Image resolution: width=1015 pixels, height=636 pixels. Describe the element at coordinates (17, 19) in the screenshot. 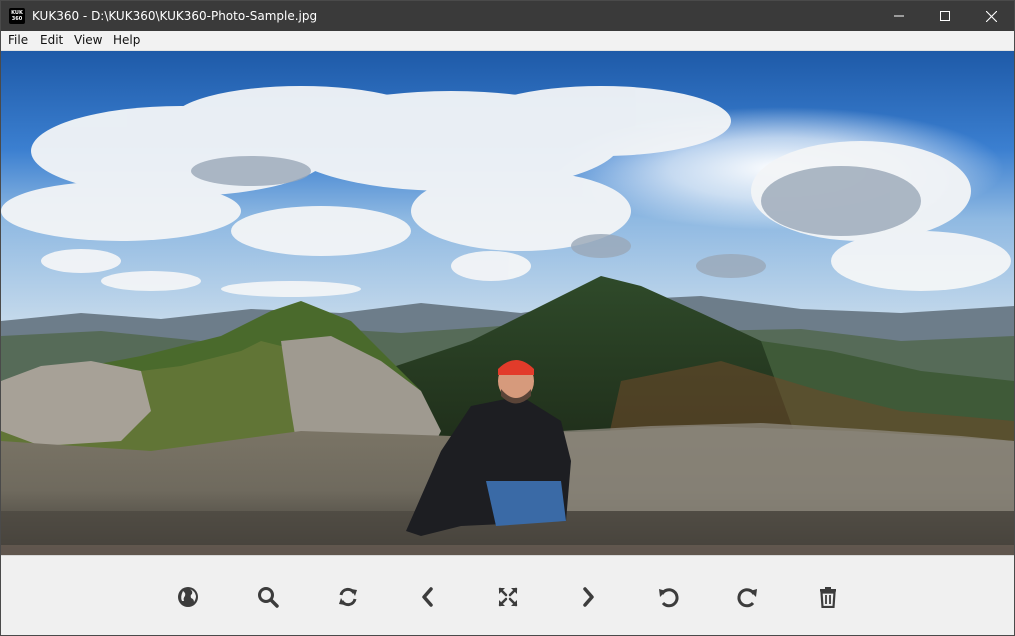

I see `app-logo-line-2: 360` at that location.